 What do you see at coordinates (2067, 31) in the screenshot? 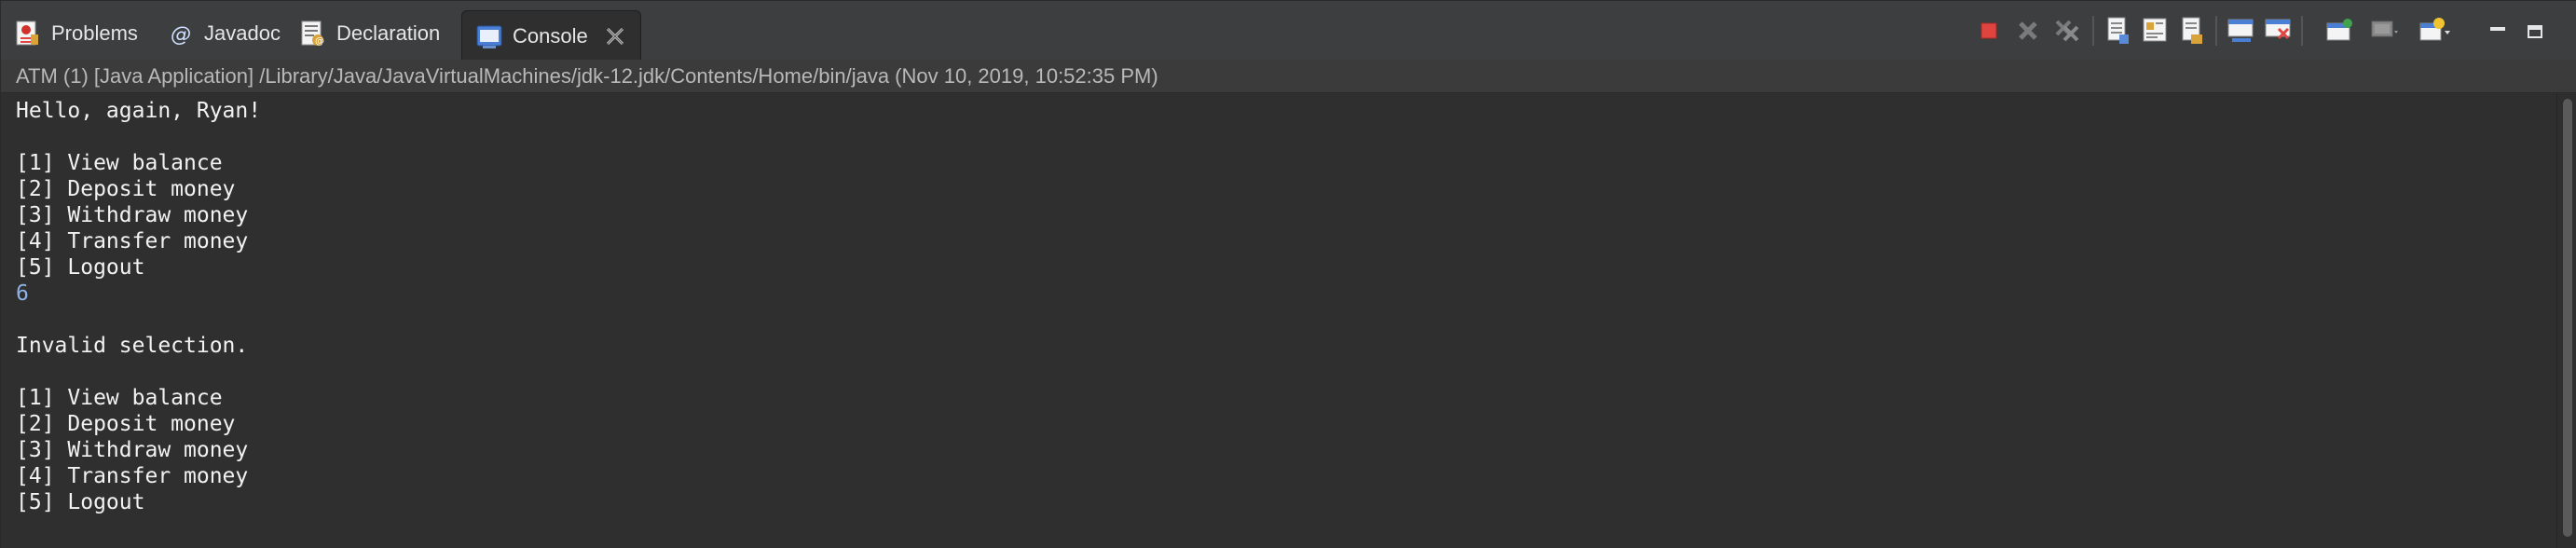
I see `remove-all-terminated-icon` at bounding box center [2067, 31].